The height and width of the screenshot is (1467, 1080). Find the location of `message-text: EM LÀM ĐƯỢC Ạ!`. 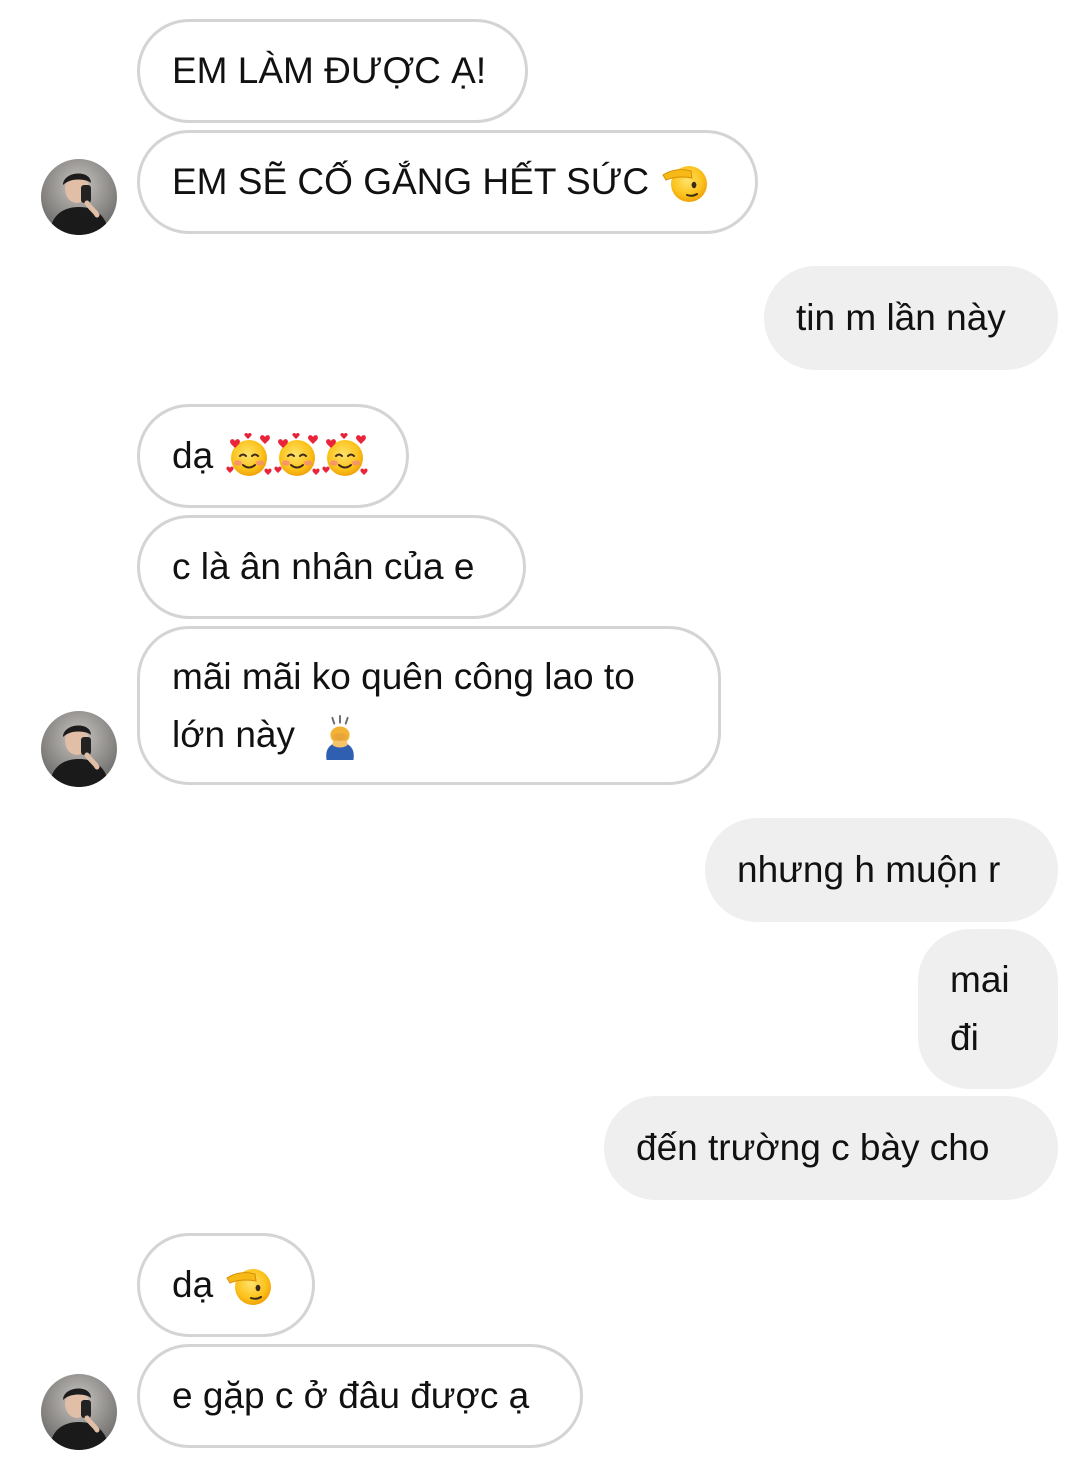

message-text: EM LÀM ĐƯỢC Ạ! is located at coordinates (329, 70).